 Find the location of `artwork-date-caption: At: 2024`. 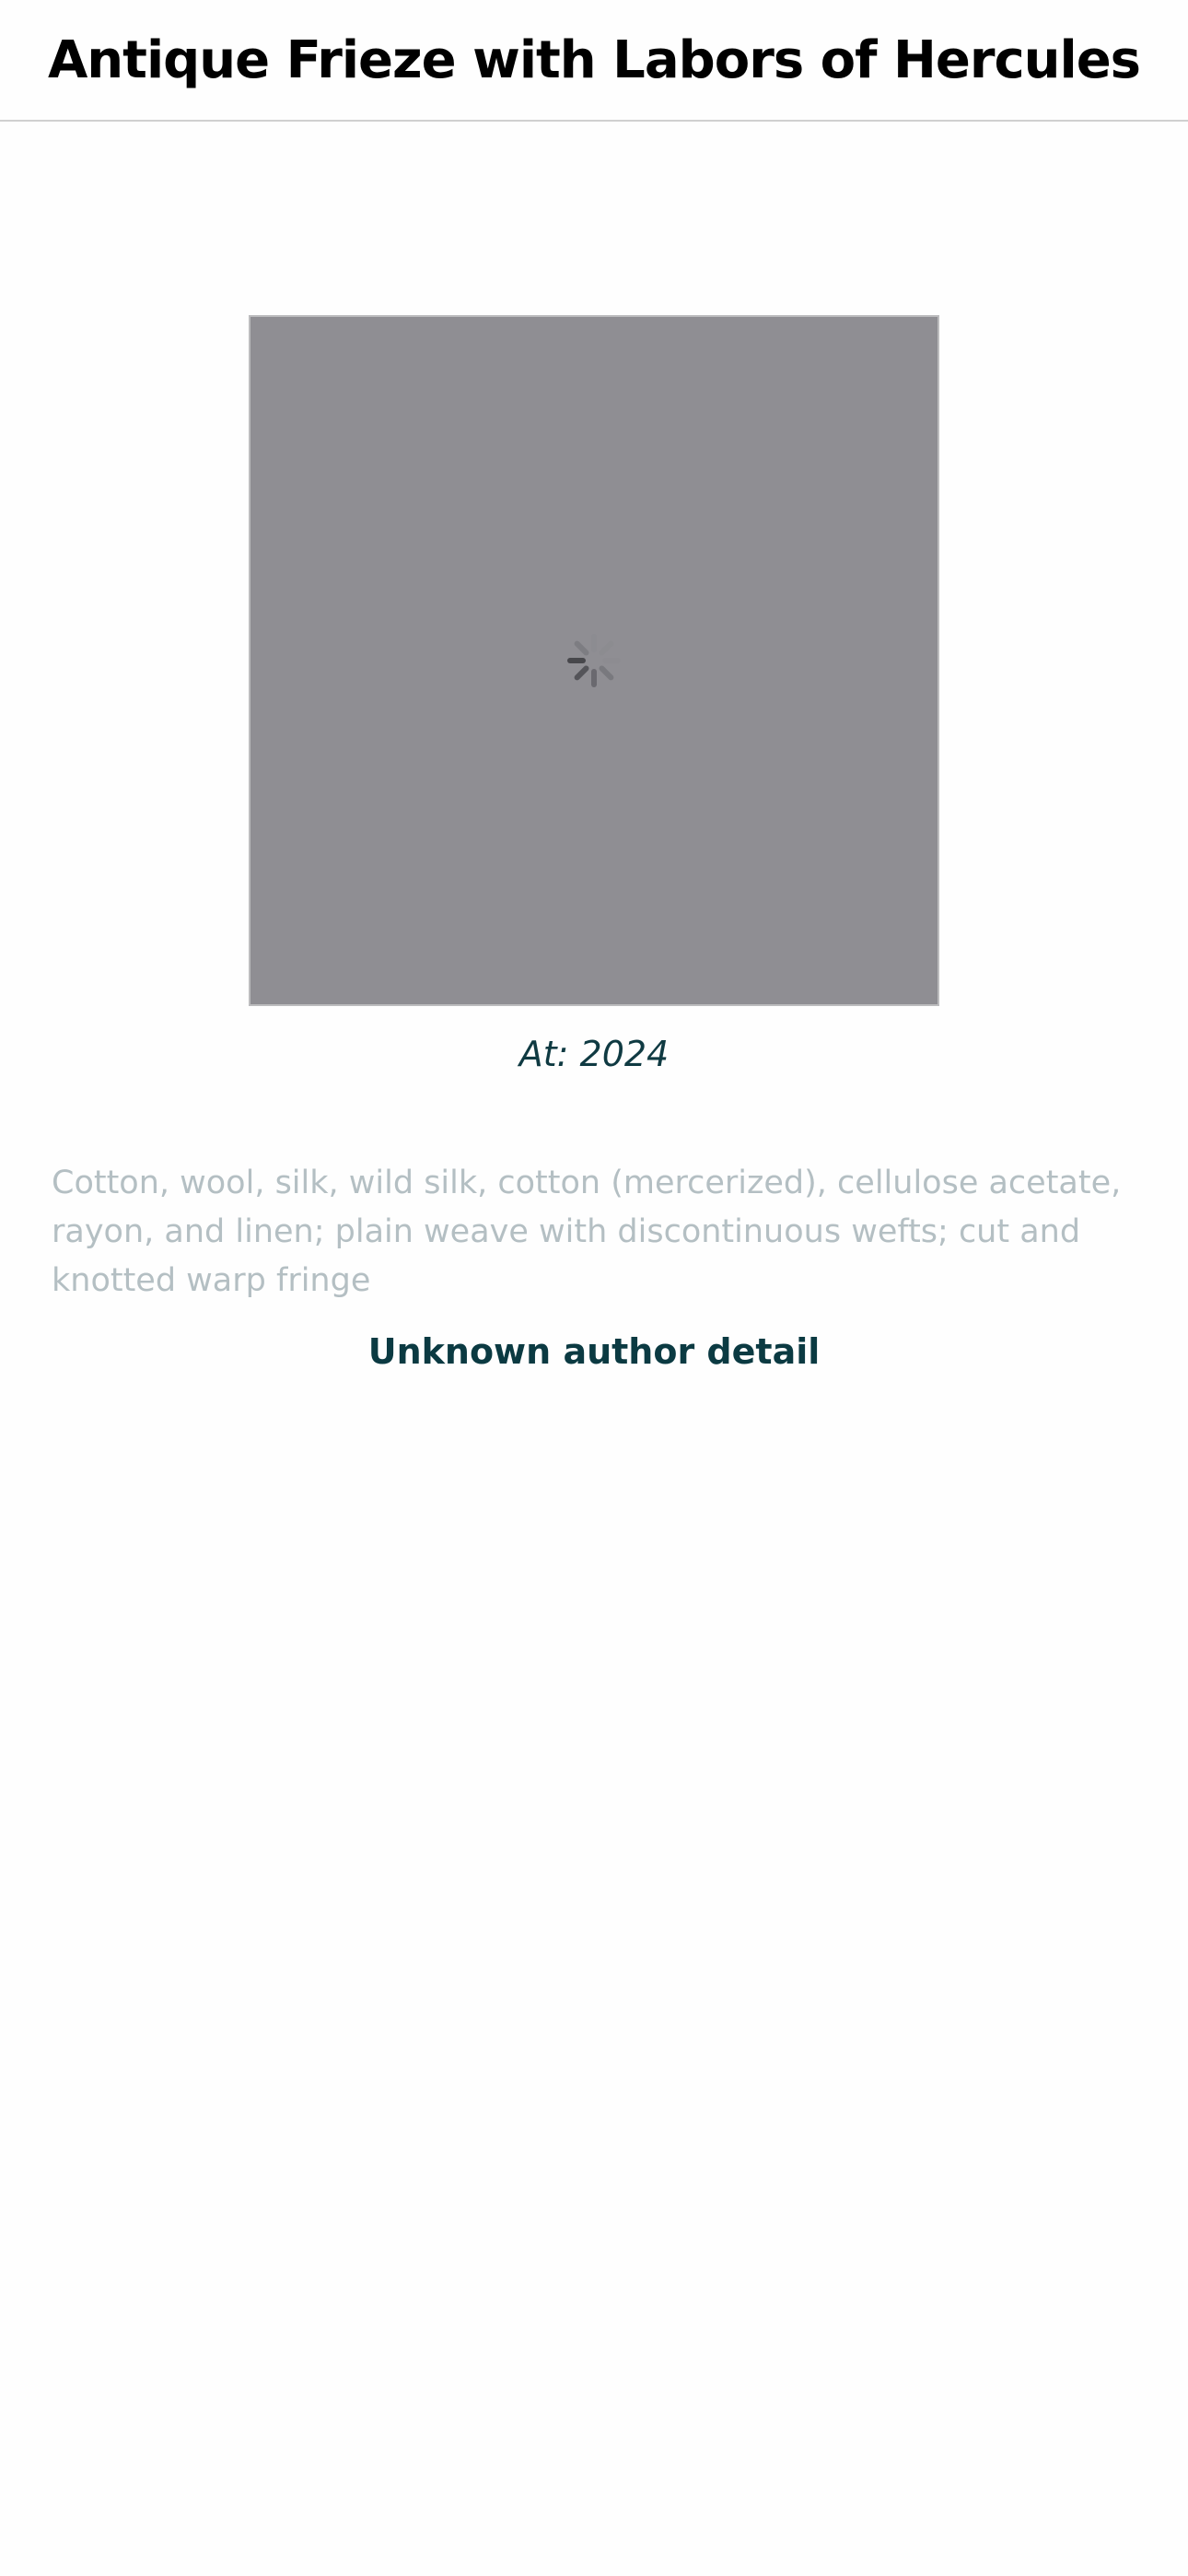

artwork-date-caption: At: 2024 is located at coordinates (594, 1054).